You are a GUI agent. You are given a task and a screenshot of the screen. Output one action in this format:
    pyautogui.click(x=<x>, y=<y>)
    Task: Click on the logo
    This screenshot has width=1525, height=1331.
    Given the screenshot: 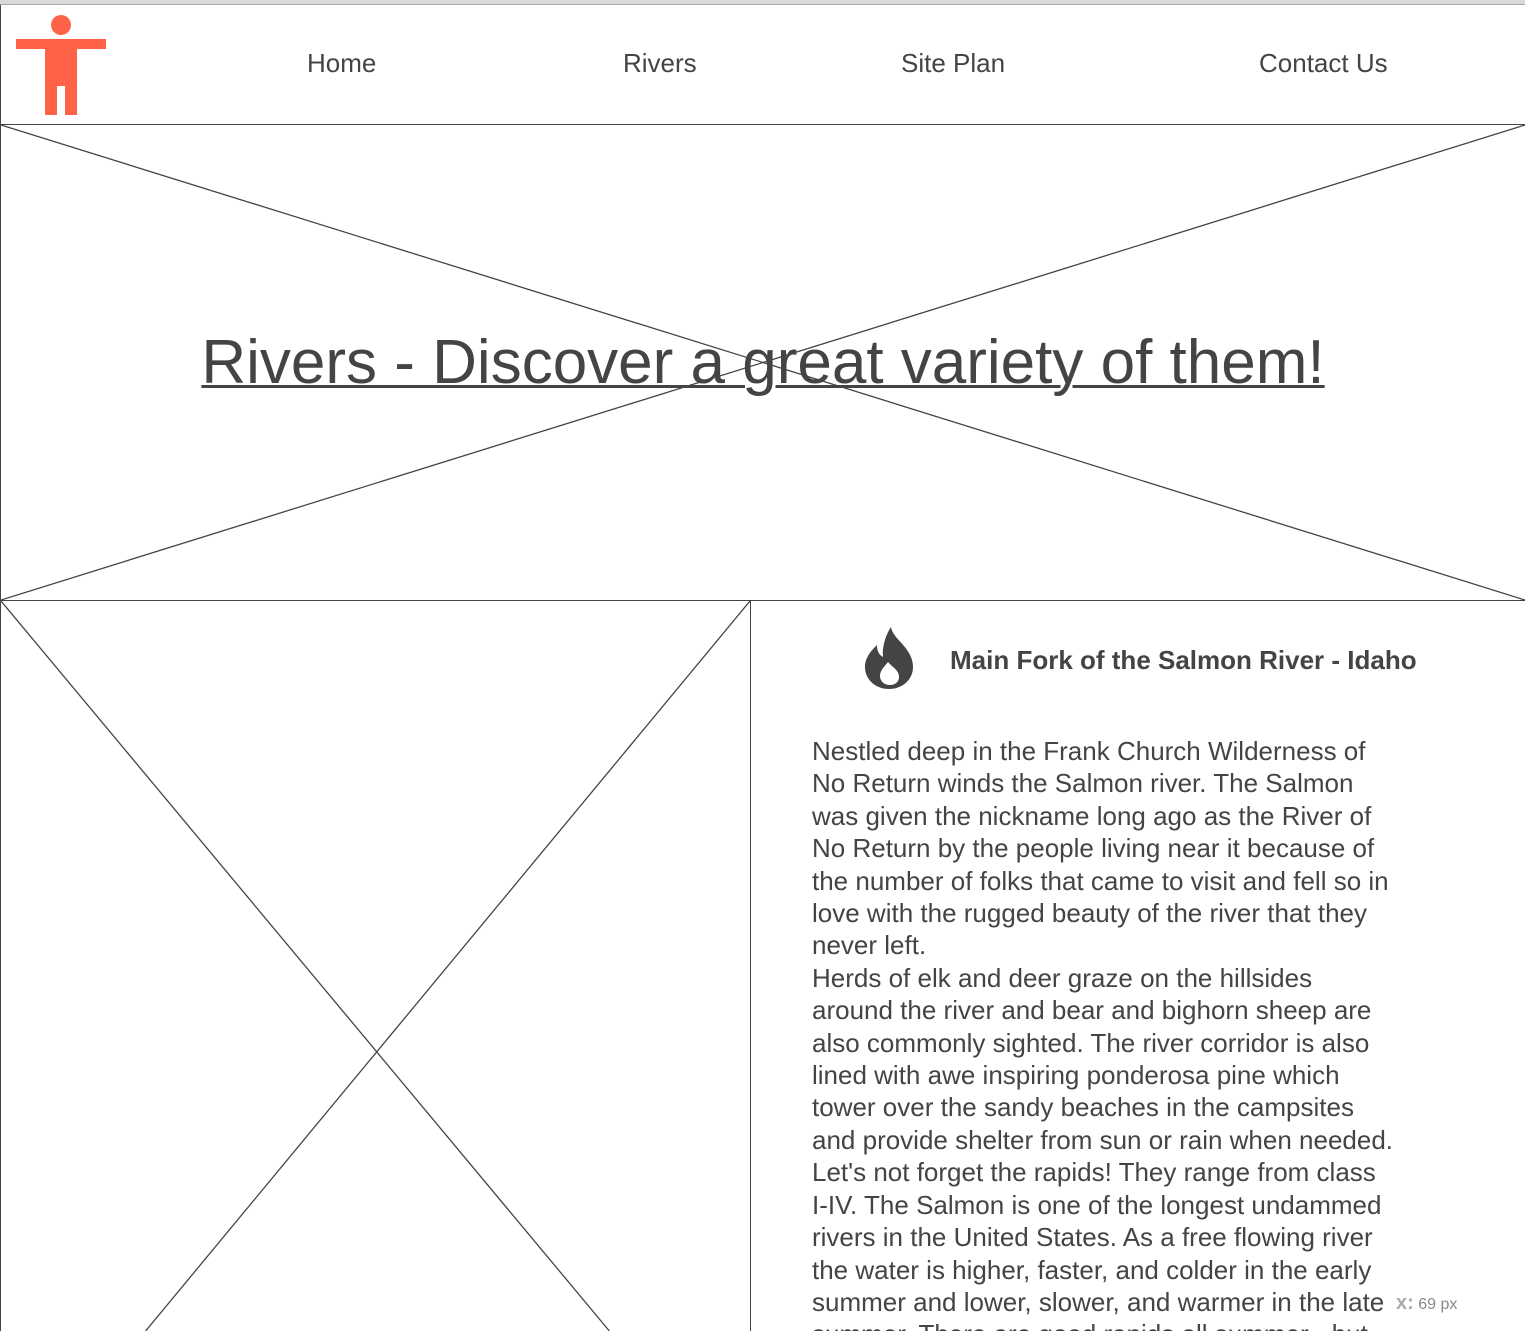 What is the action you would take?
    pyautogui.click(x=61, y=65)
    